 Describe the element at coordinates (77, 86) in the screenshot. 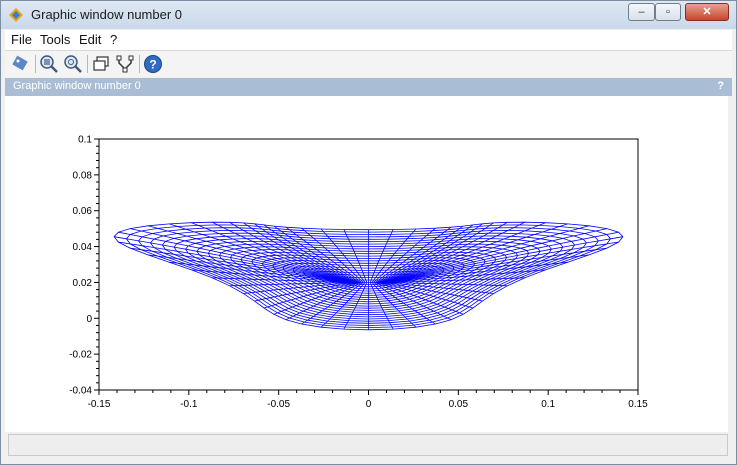

I see `info-bar-title: Graphic window number 0` at that location.